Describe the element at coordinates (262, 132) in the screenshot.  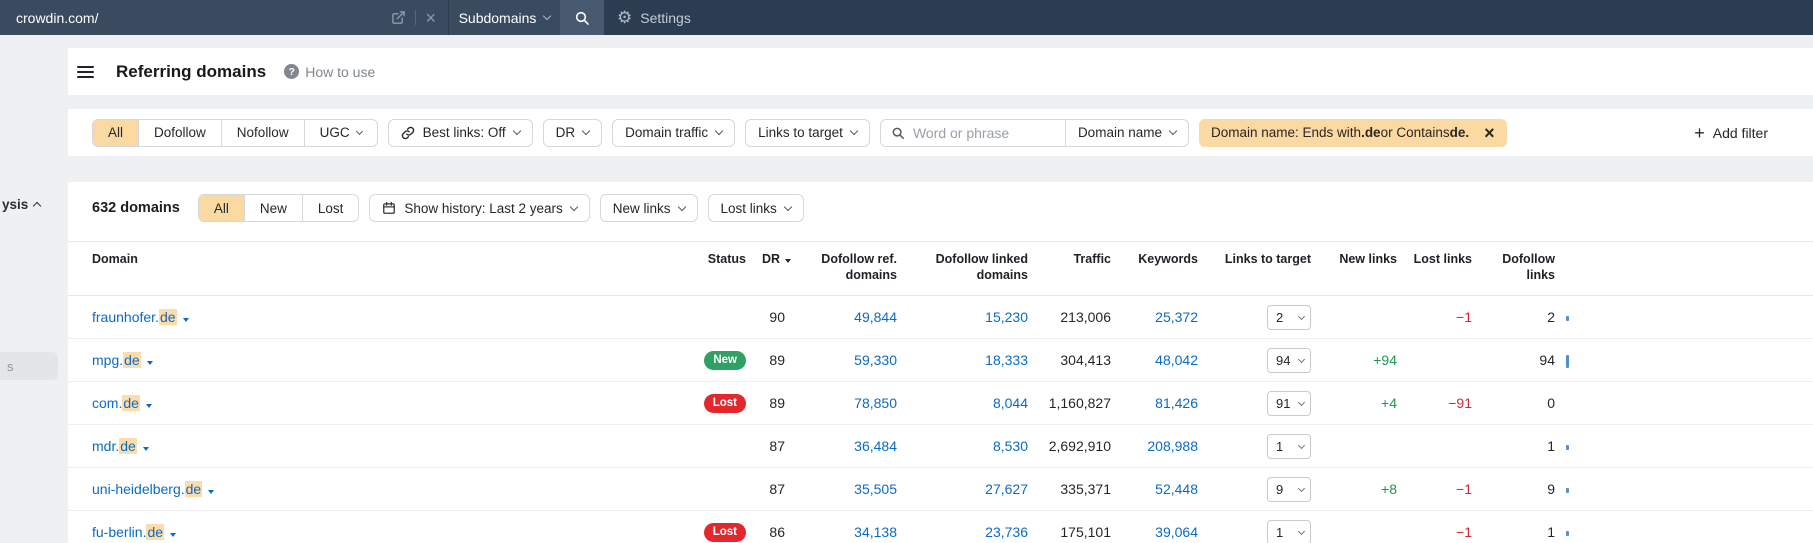
I see `segment-nofollow: Nofollow` at that location.